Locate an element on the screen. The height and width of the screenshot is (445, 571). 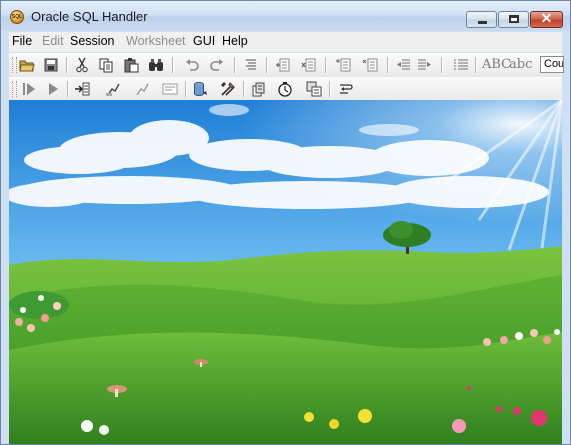
close-icon: ✕ is located at coordinates (546, 18).